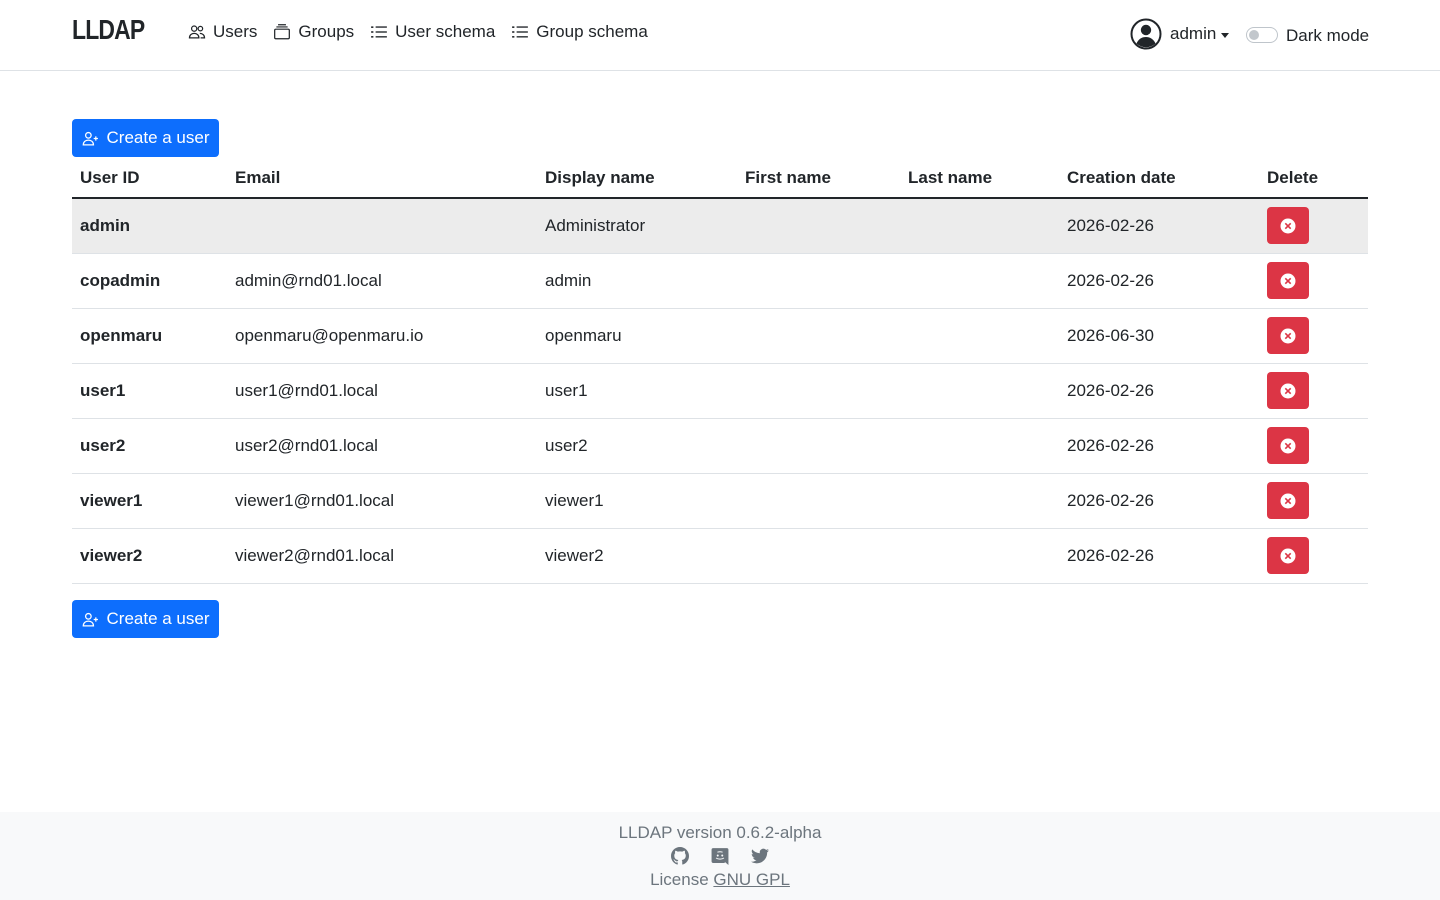 The height and width of the screenshot is (900, 1440). I want to click on user-menu: admin, so click(1180, 34).